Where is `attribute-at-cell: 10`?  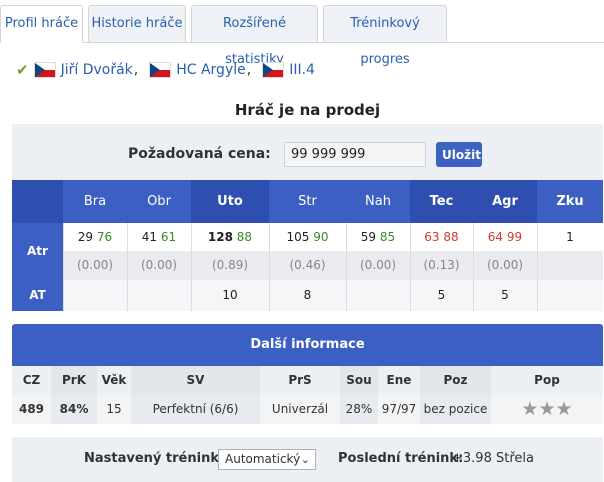 attribute-at-cell: 10 is located at coordinates (230, 295).